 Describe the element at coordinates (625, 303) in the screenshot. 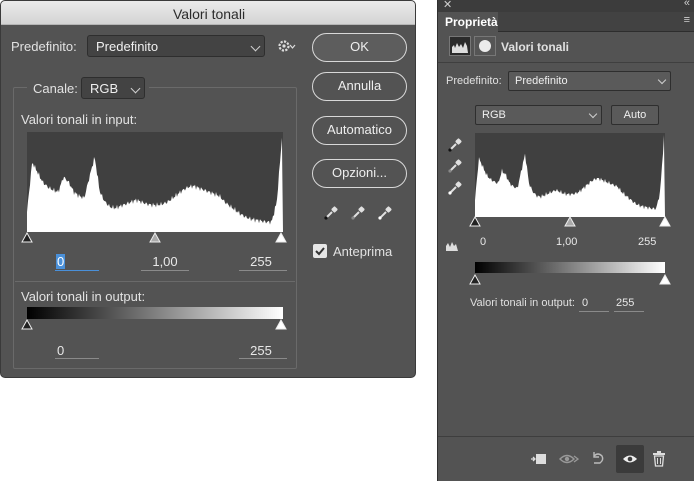

I see `panel-output-white-field: 255` at that location.